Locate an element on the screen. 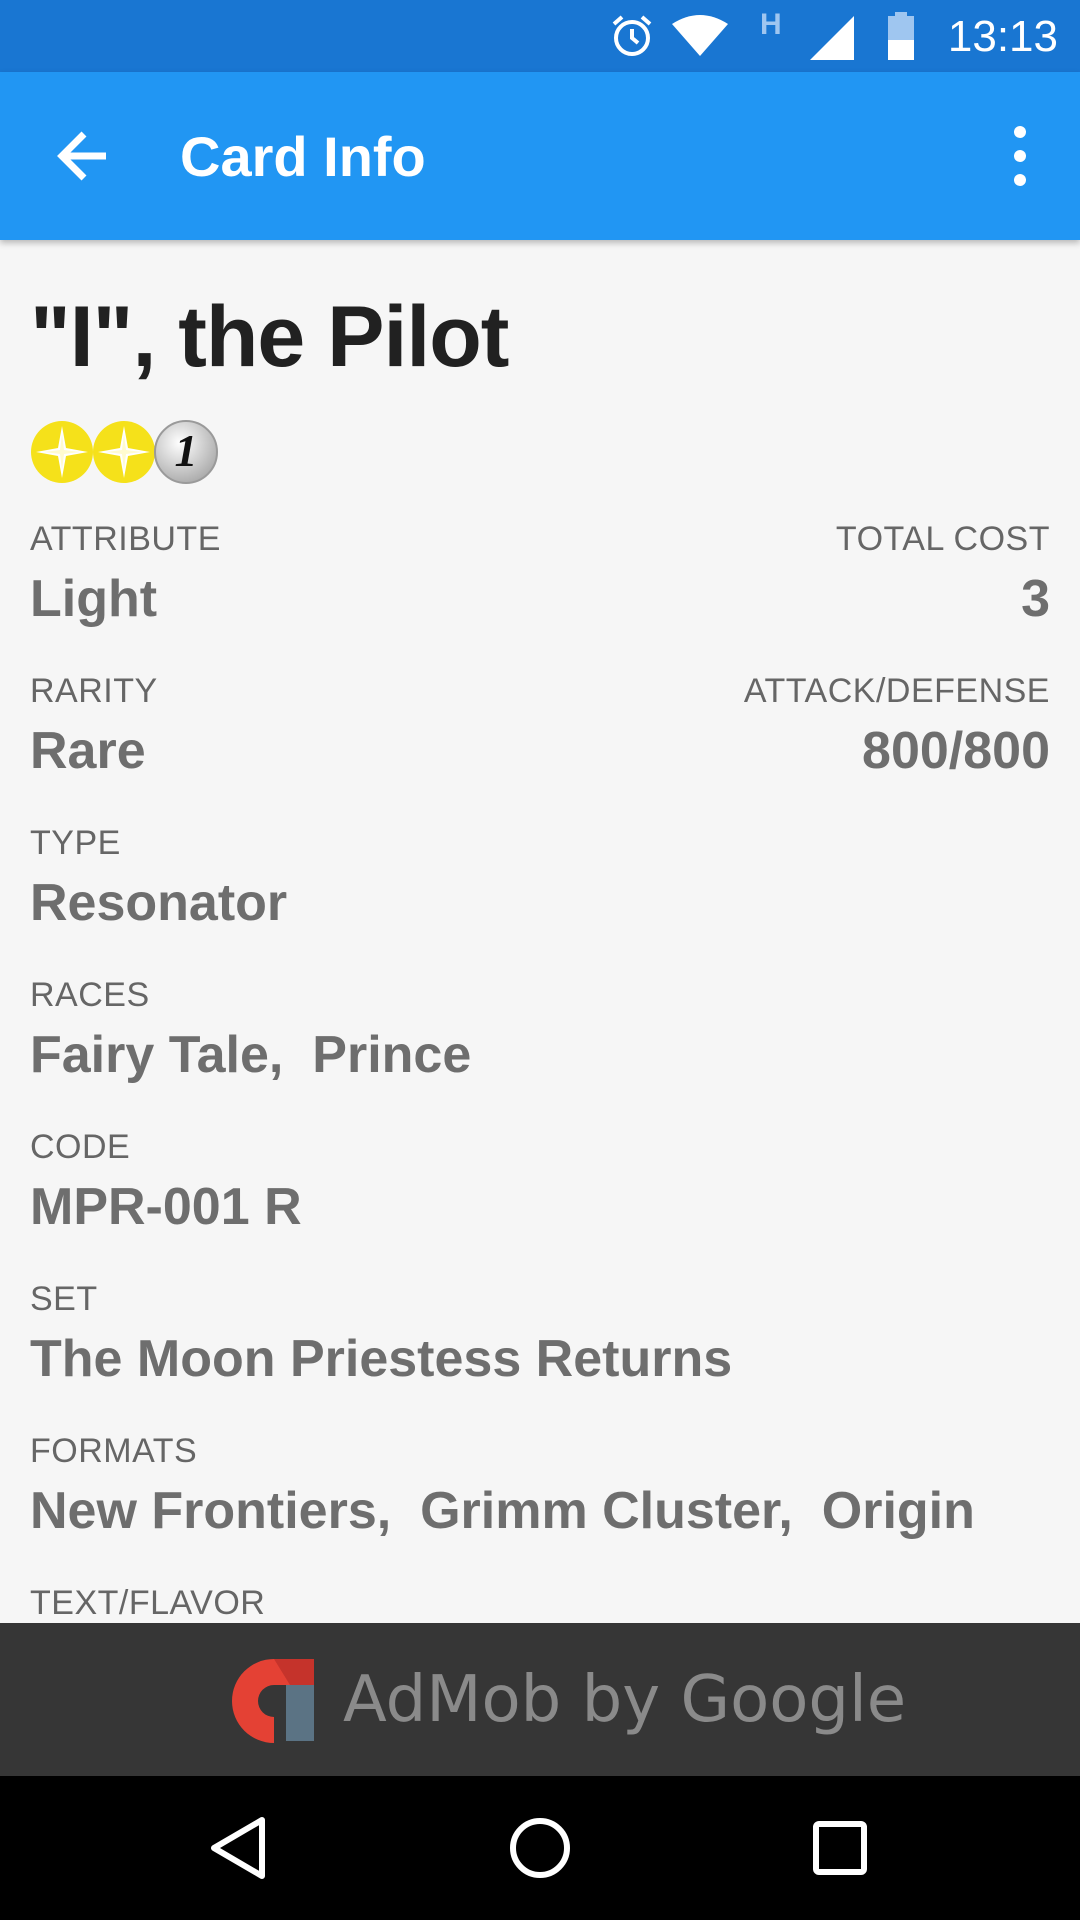 The width and height of the screenshot is (1080, 1920). text-flavor-label: TEXT/FLAVOR is located at coordinates (148, 1603).